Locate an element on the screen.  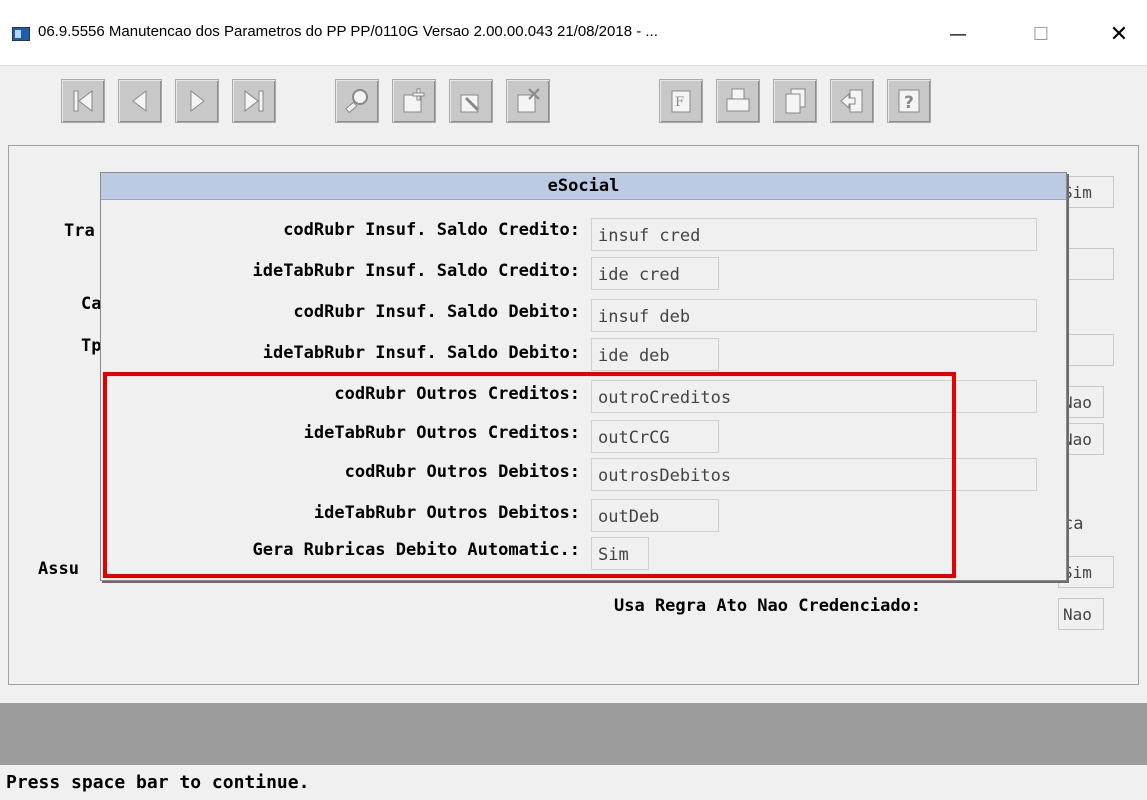
copy-icon is located at coordinates (795, 101).